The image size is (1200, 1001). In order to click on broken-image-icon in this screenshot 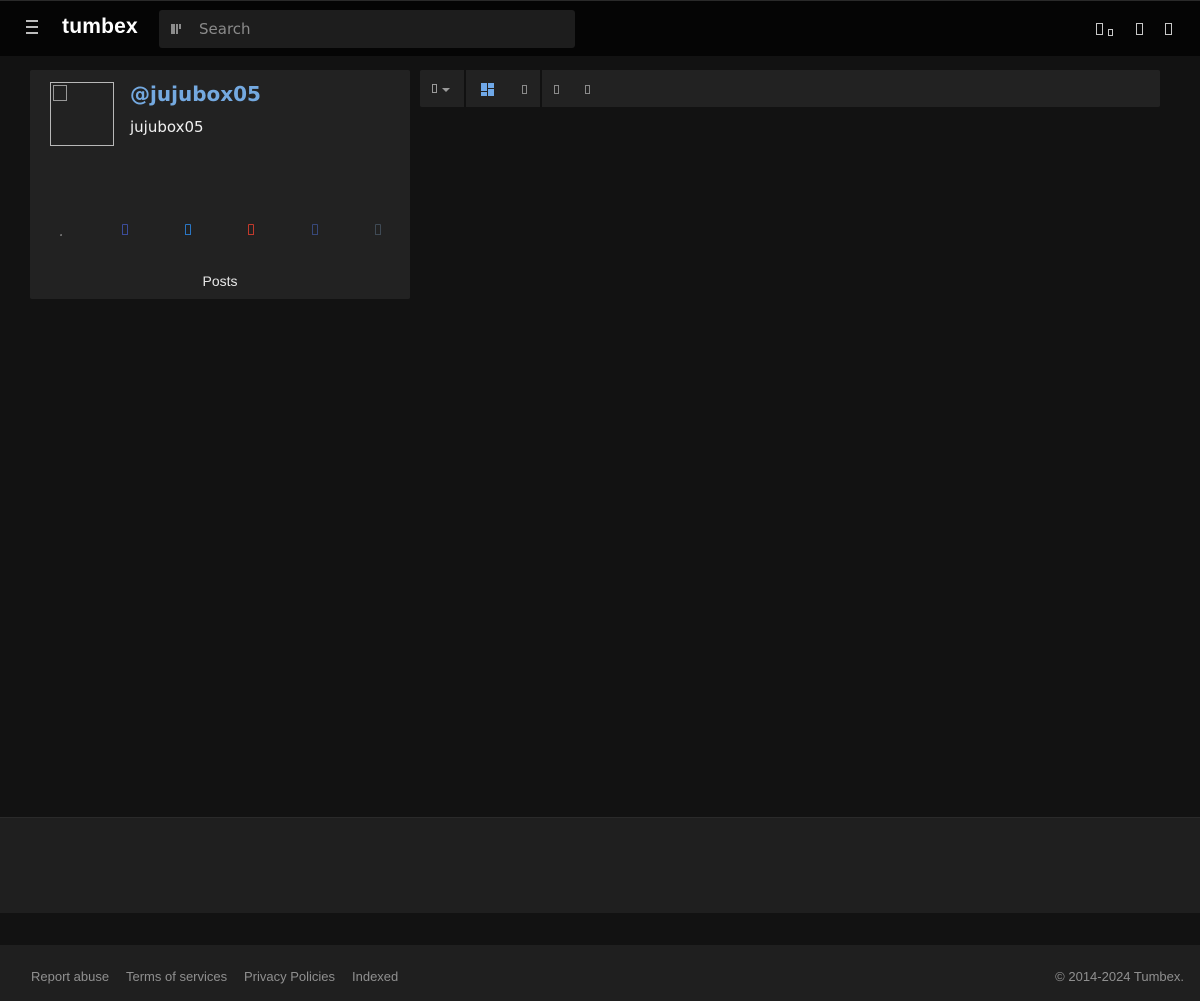, I will do `click(60, 93)`.